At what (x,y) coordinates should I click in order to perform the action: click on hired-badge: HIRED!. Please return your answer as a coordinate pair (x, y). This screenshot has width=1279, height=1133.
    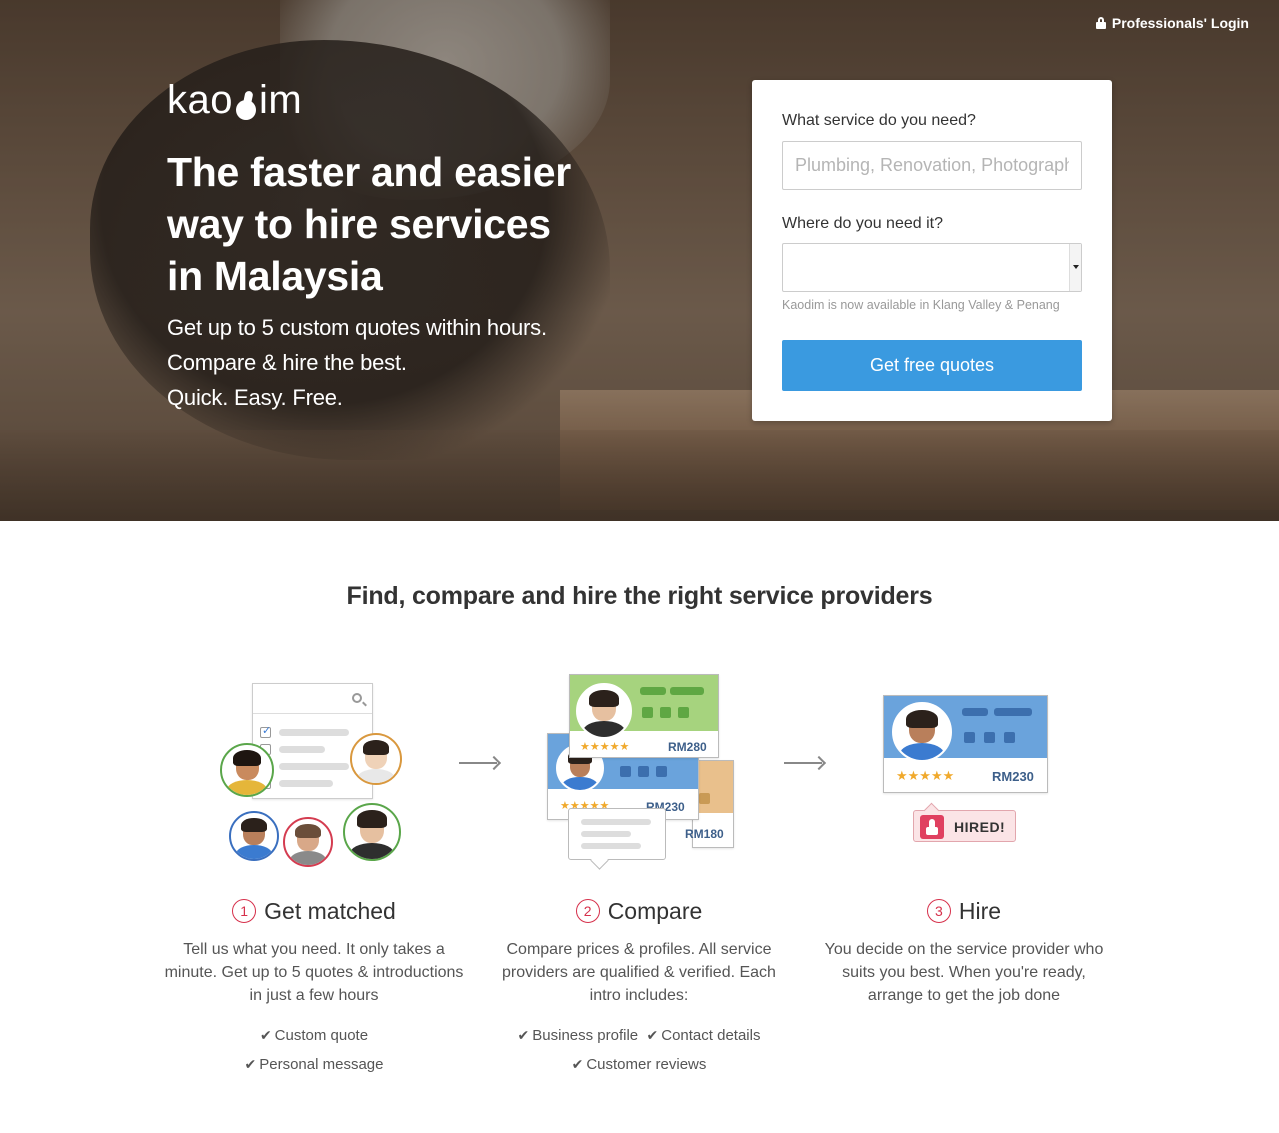
    Looking at the image, I should click on (964, 826).